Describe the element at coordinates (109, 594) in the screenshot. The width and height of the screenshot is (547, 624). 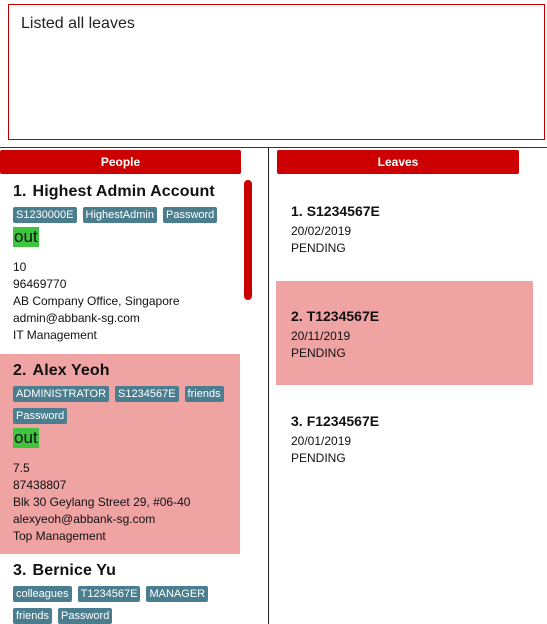
I see `tag: T1234567E` at that location.